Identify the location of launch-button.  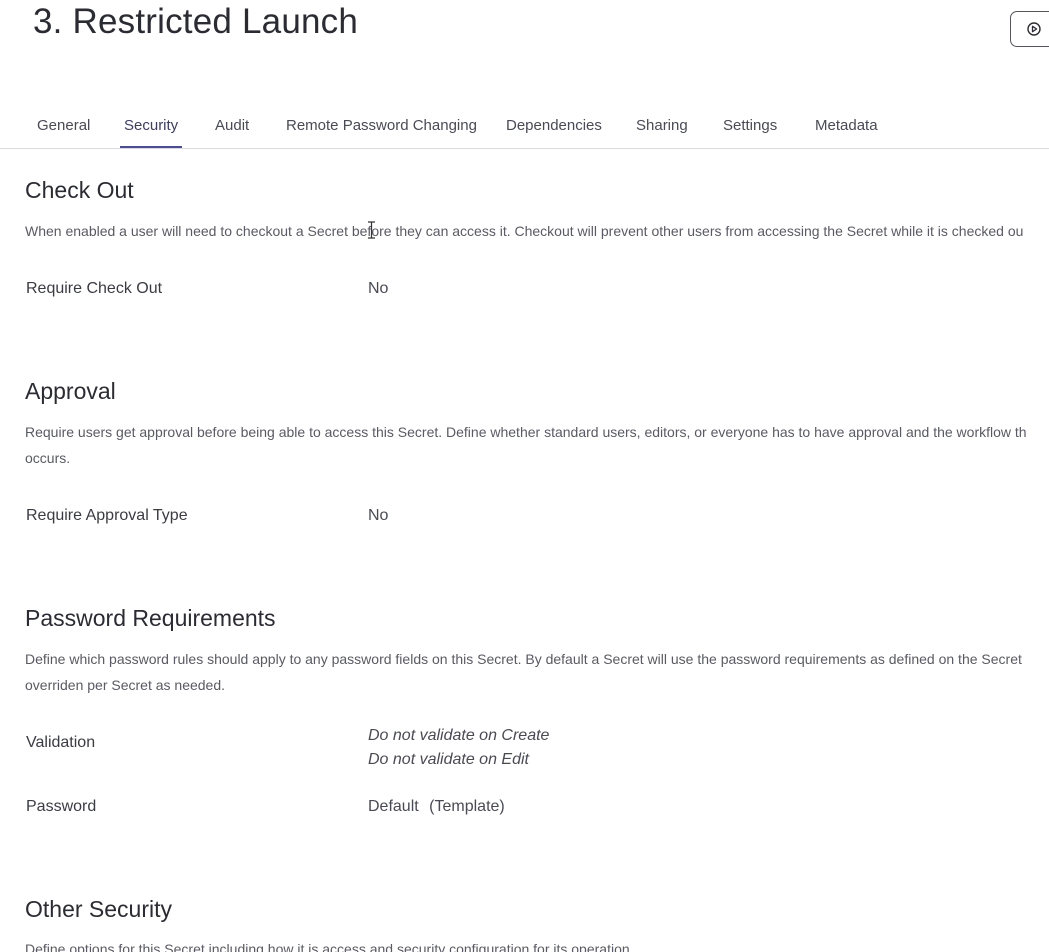
(1029, 29).